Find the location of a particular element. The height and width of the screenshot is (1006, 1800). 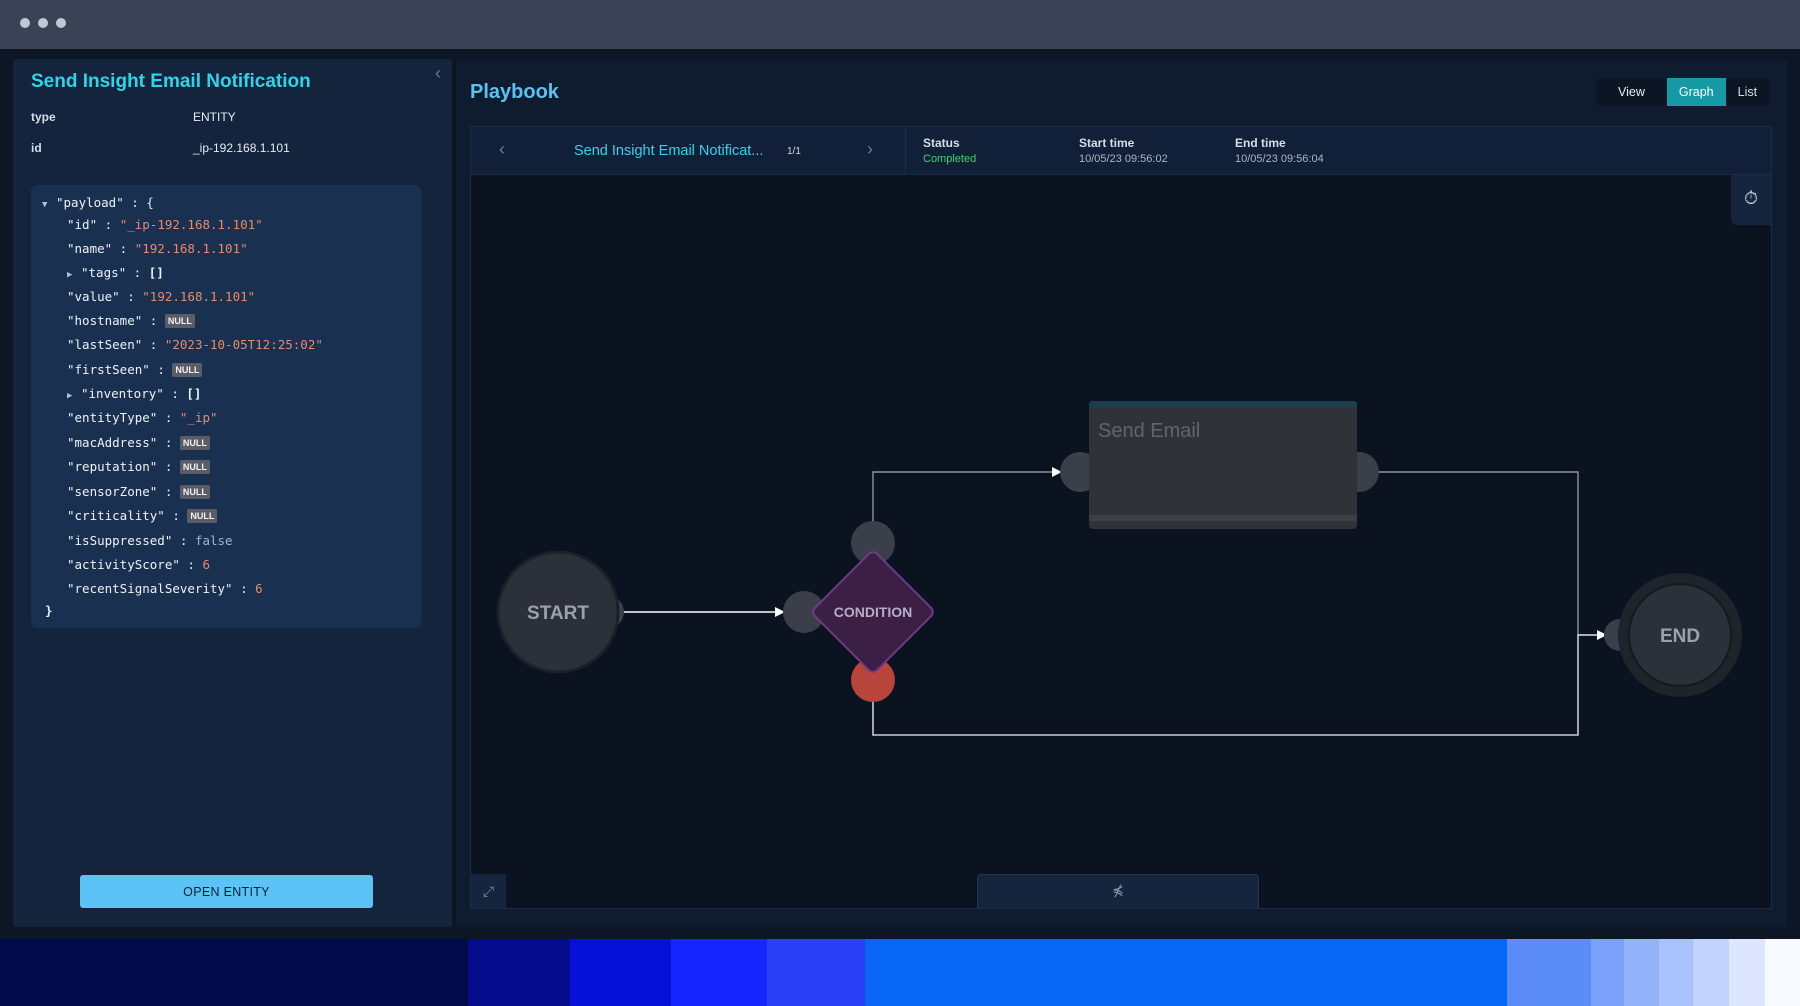

expand-toggle-icon: ▼ is located at coordinates (49, 205).